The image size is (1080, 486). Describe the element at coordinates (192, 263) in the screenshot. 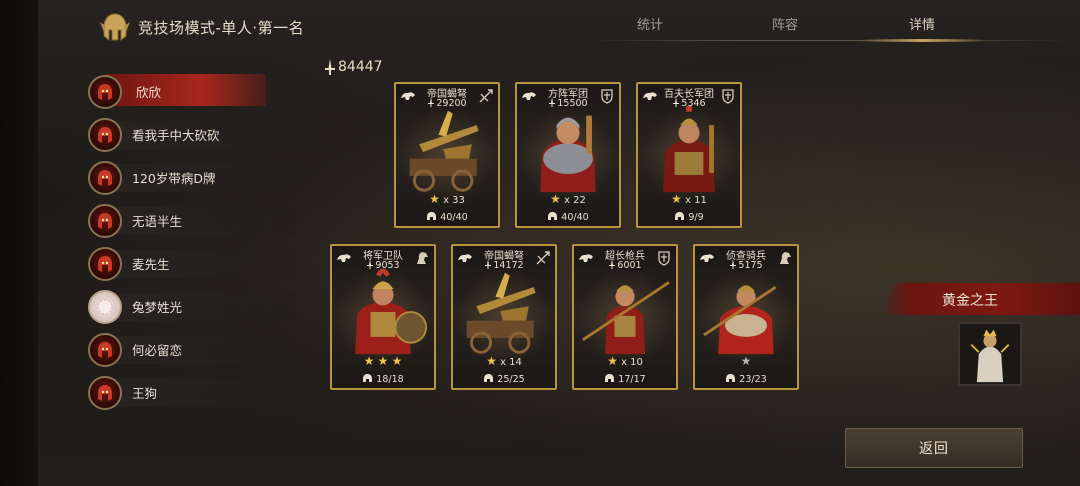

I see `player-item: 麦先生` at that location.